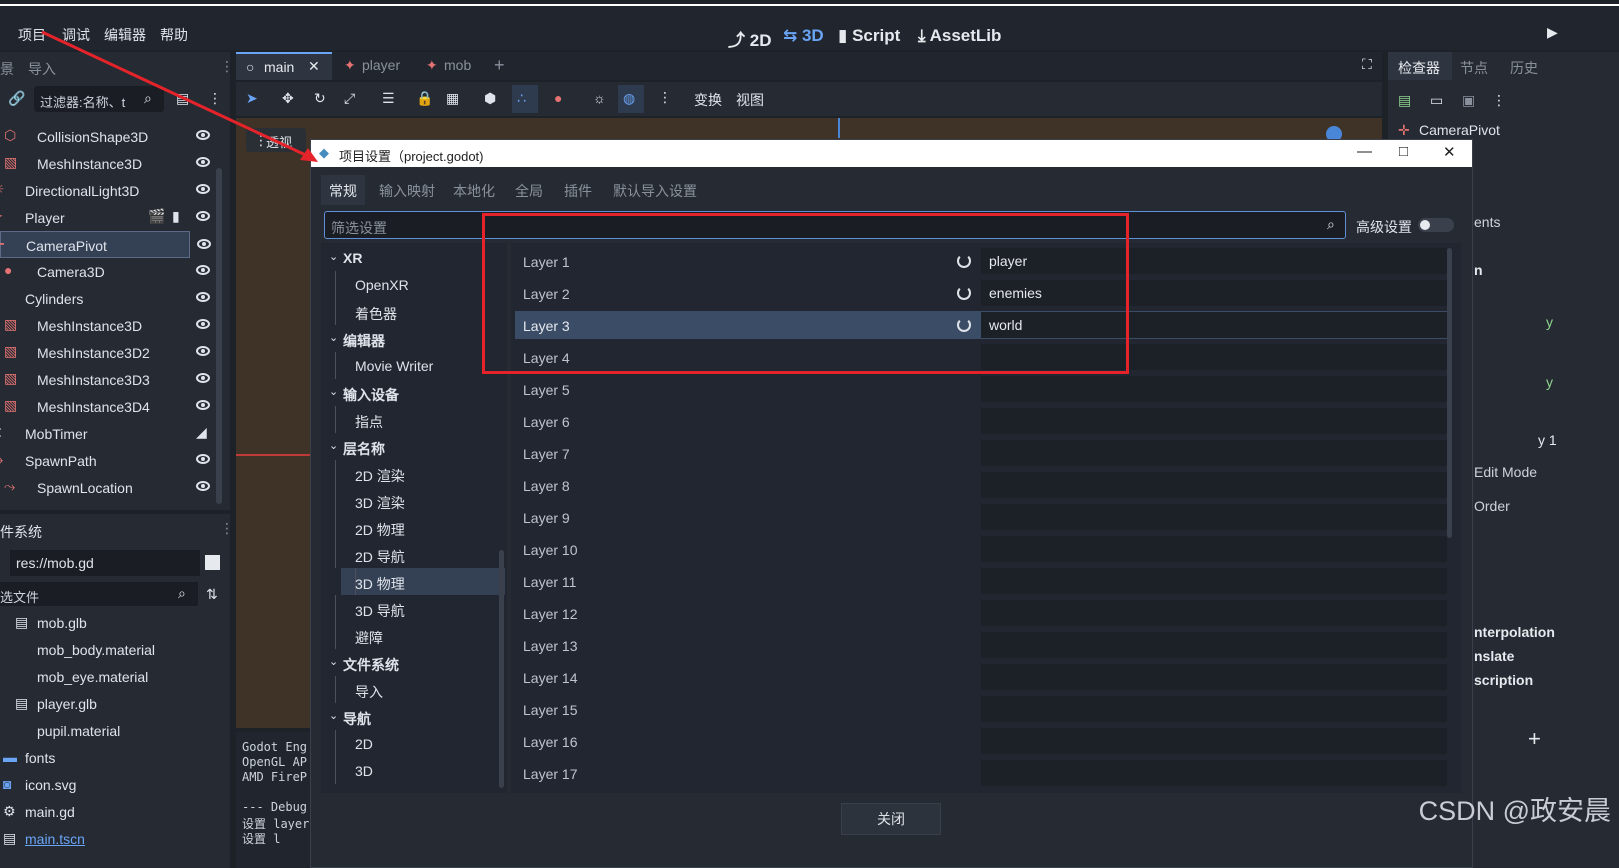  Describe the element at coordinates (1514, 811) in the screenshot. I see `watermark: CSDN @政安晨` at that location.